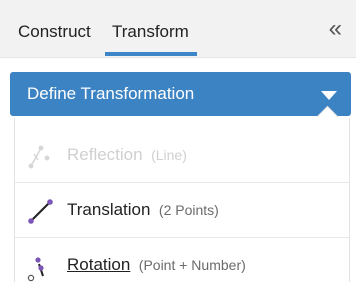 The height and width of the screenshot is (282, 356). What do you see at coordinates (151, 54) in the screenshot?
I see `active-tab-indicator` at bounding box center [151, 54].